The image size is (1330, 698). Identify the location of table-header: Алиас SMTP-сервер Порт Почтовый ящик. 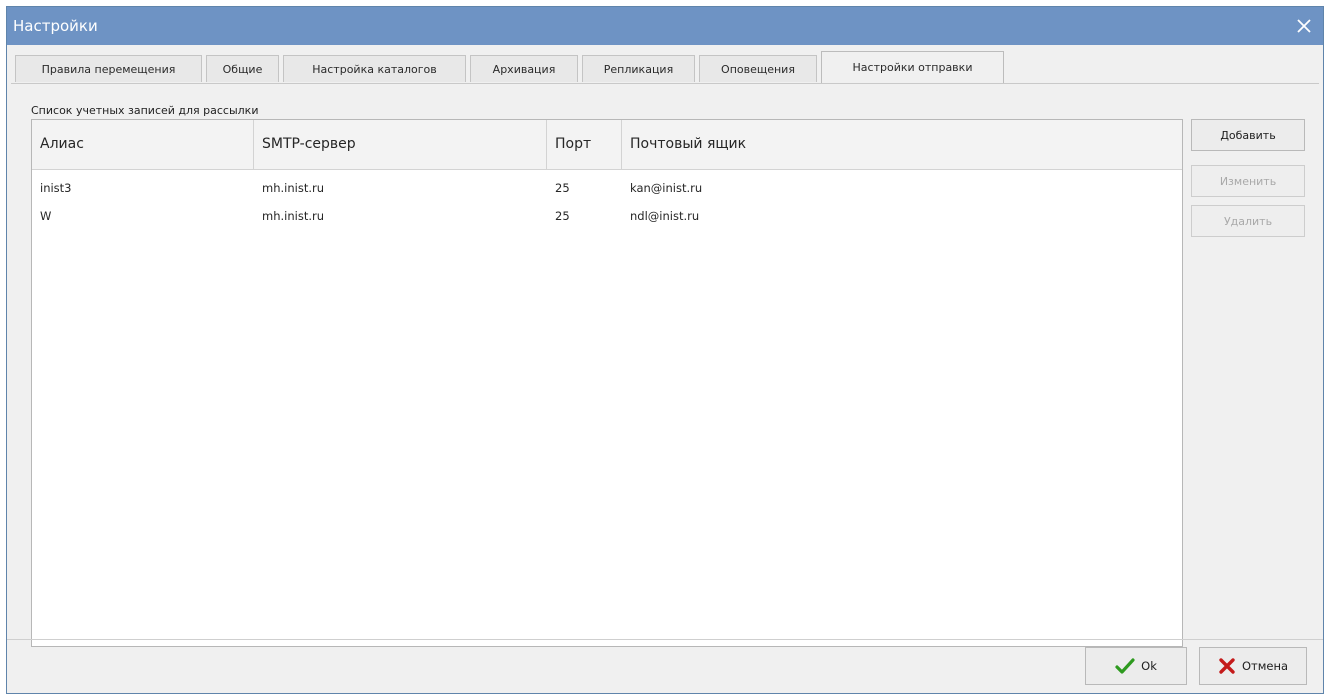
(607, 145).